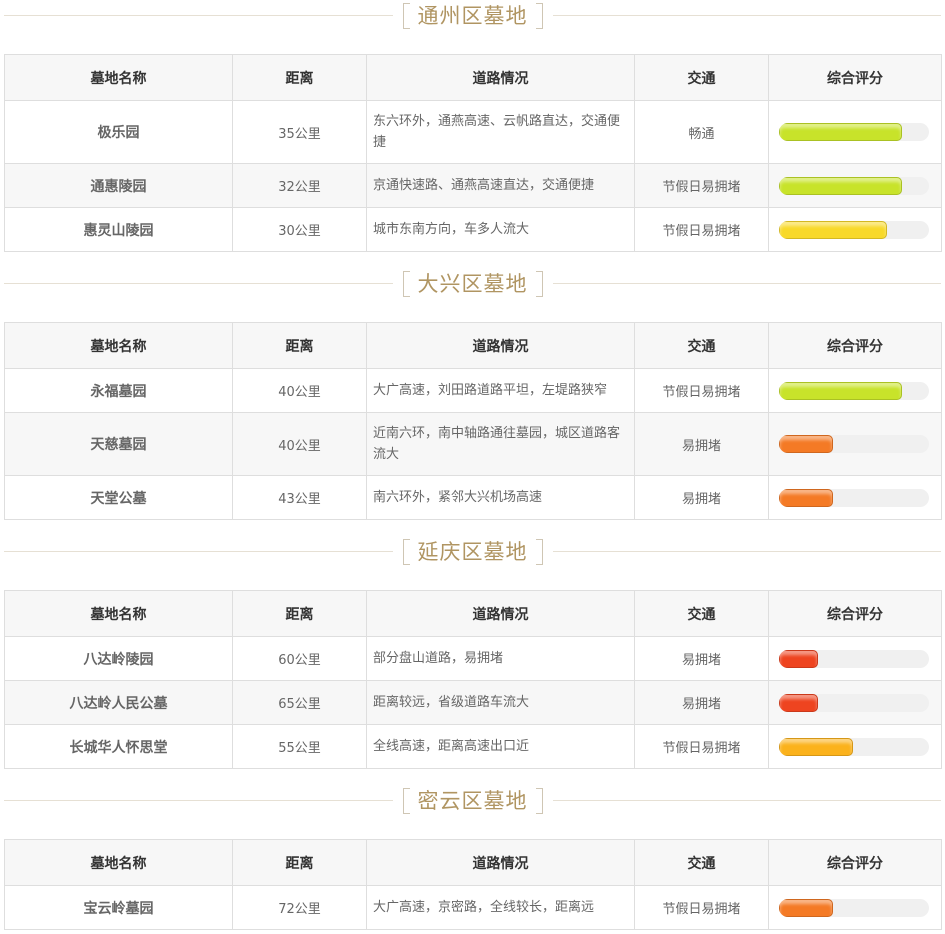 This screenshot has width=945, height=934. I want to click on table-row: 八达岭人民公墓 65公里 距离较远，省级道路车流大 易拥堵, so click(473, 702).